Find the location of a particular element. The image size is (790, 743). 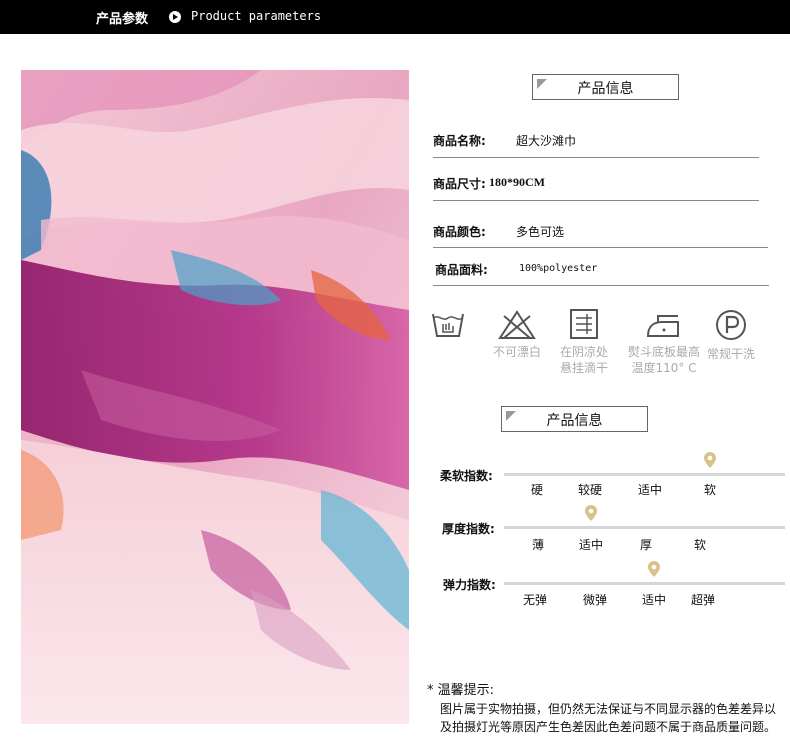

field-product-fabric: 商品面料: 100%polyester is located at coordinates (601, 274).